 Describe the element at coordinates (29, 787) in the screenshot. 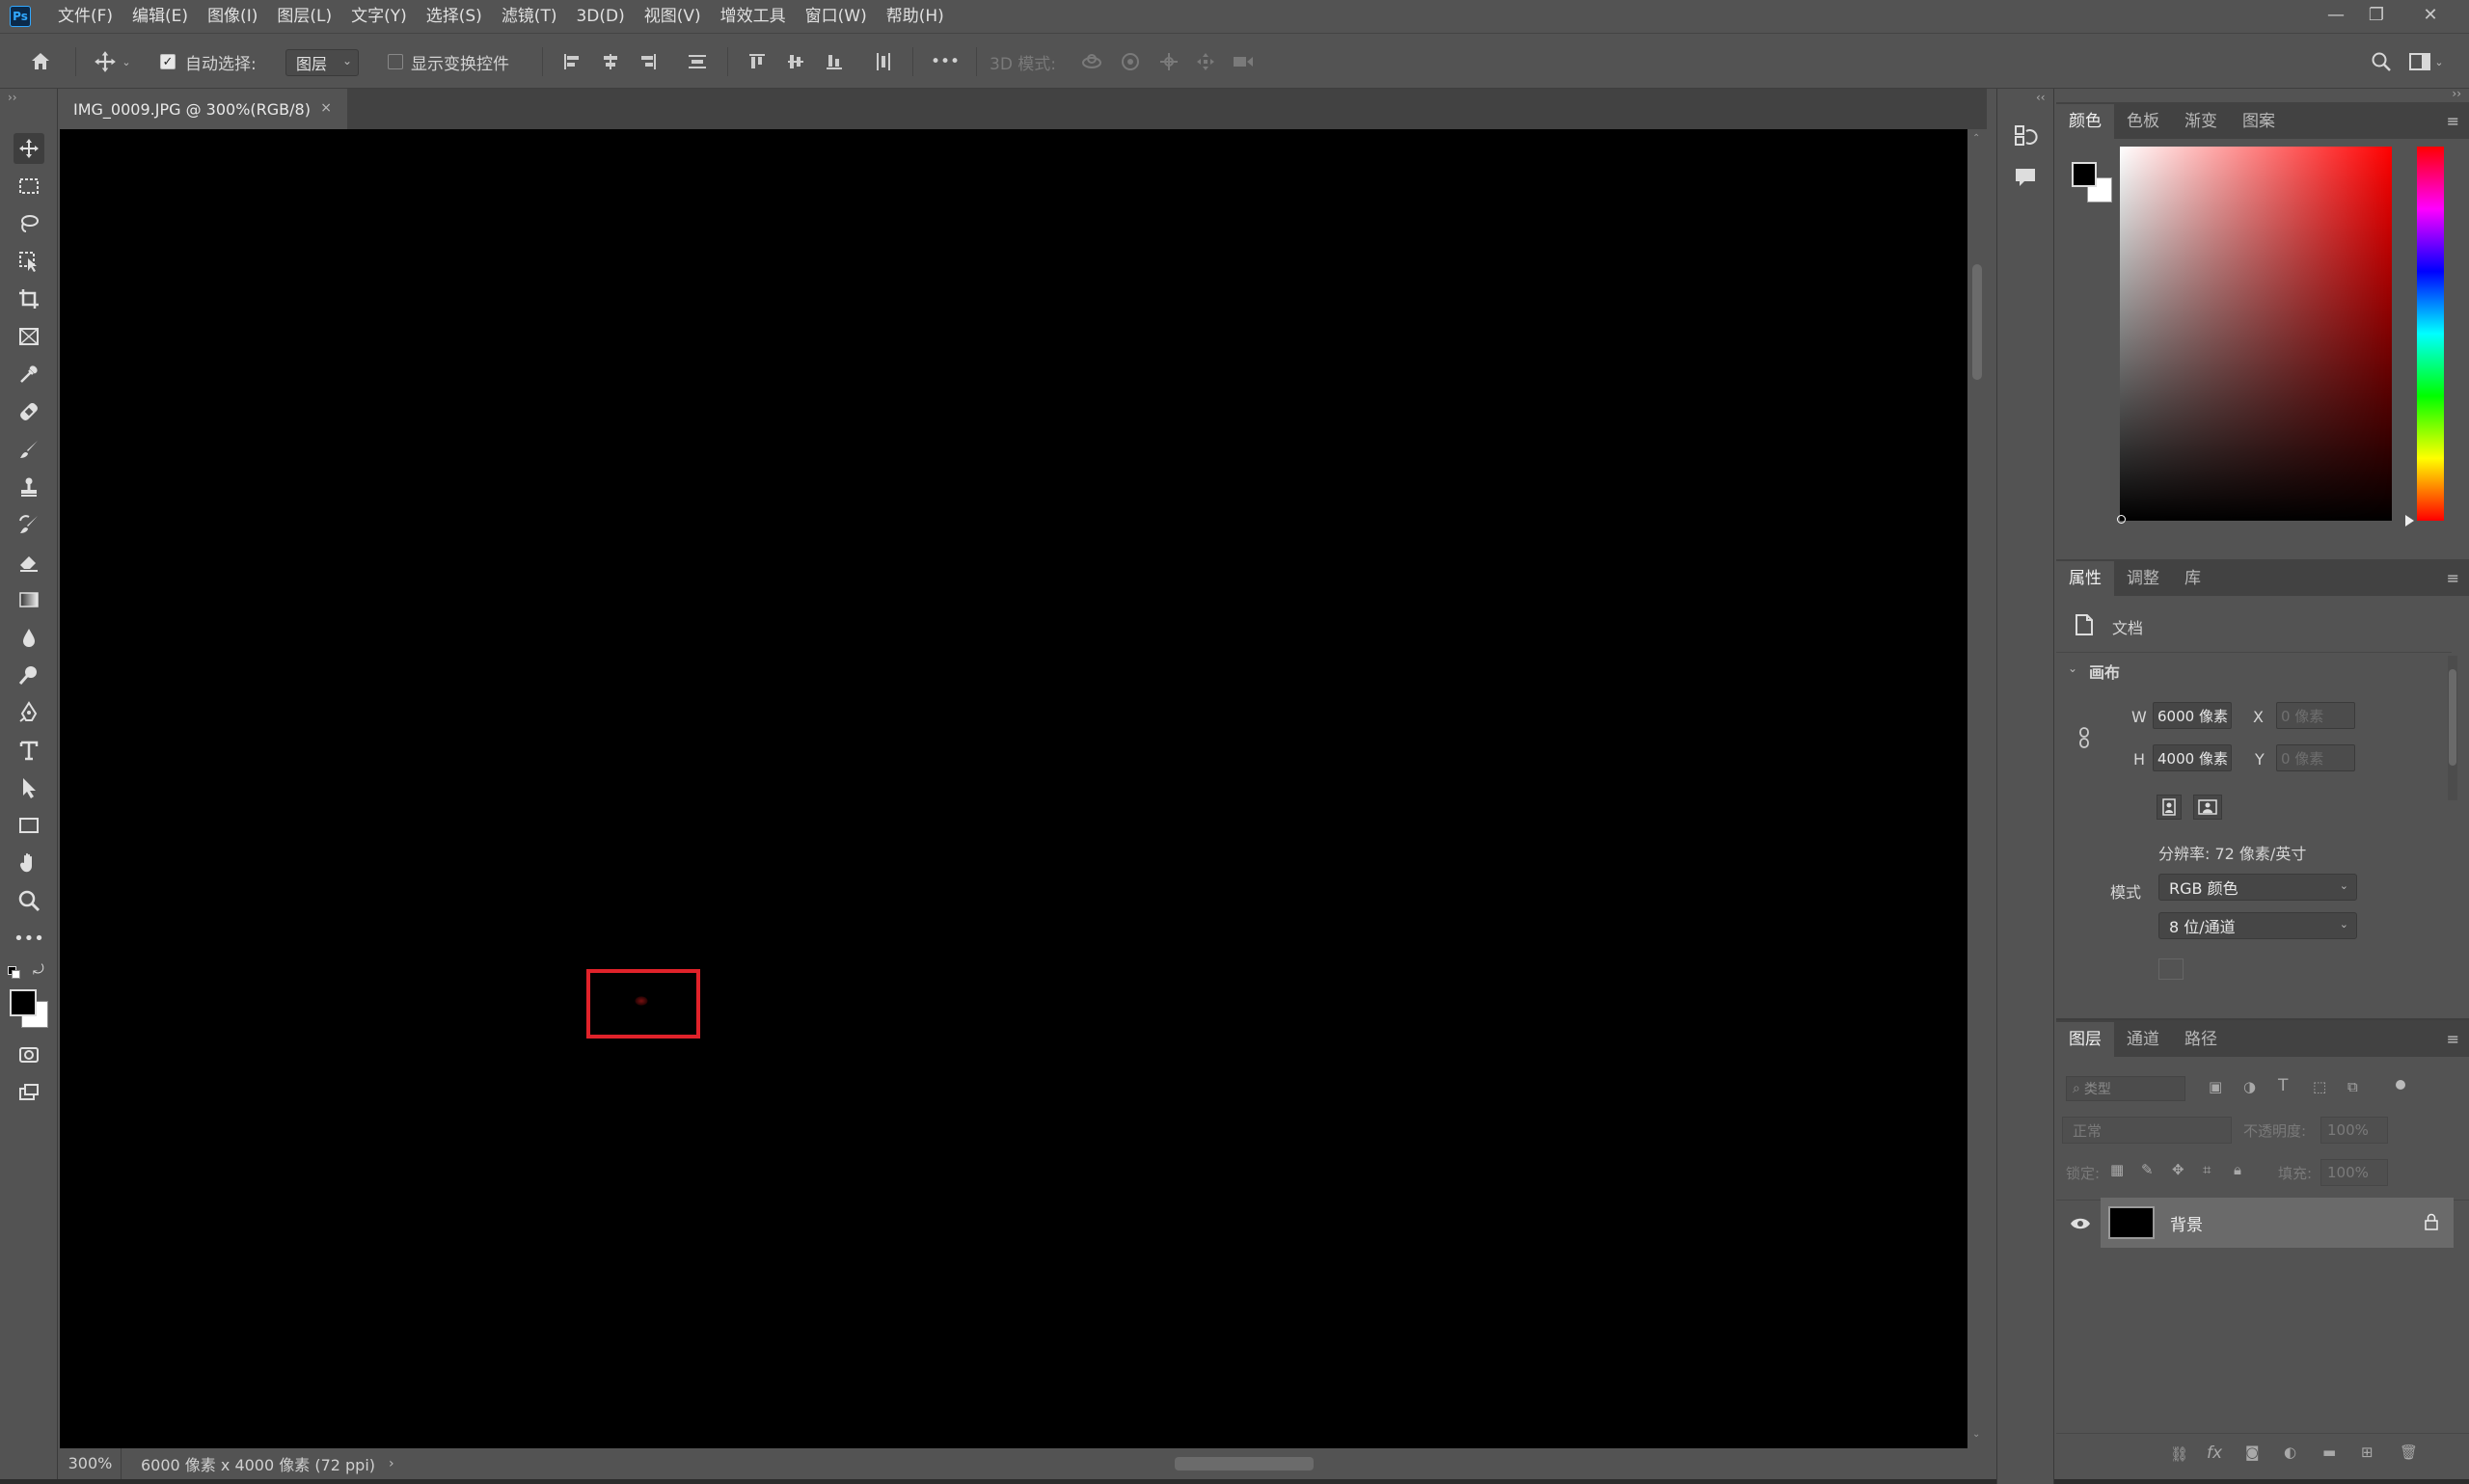

I see `path-selection-tool-icon` at that location.